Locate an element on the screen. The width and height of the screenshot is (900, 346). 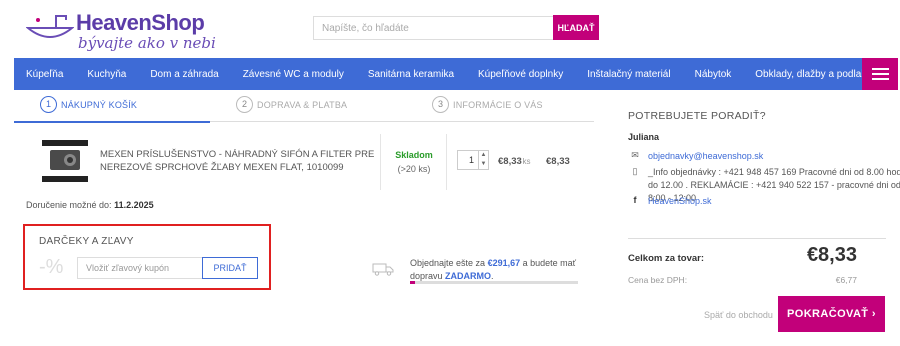
help-email-link: objednavky@heavenshop.sk is located at coordinates (774, 156).